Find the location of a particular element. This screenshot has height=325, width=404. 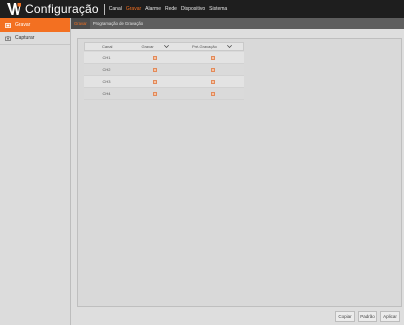

subtab-gravar: Gravar is located at coordinates (80, 23).